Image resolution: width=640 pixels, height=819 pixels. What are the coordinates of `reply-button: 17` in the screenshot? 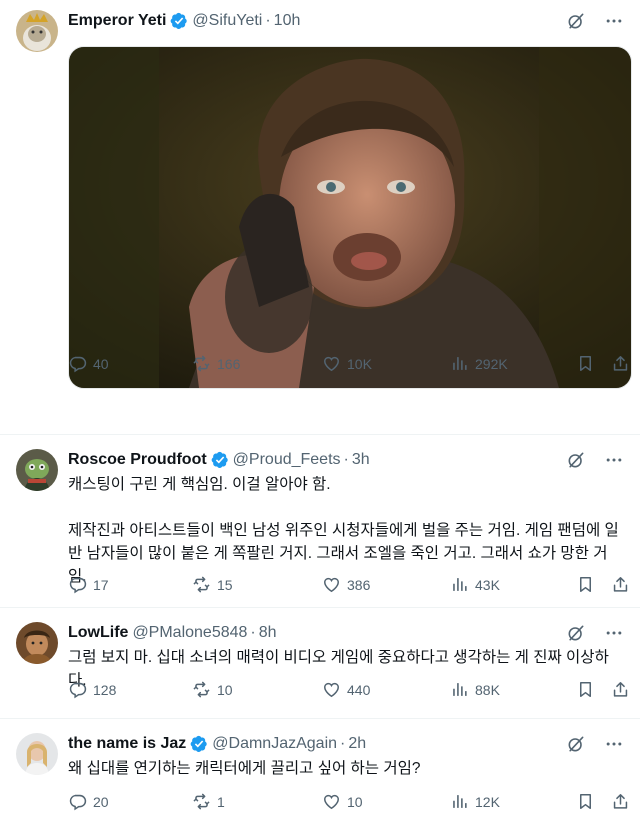 It's located at (88, 584).